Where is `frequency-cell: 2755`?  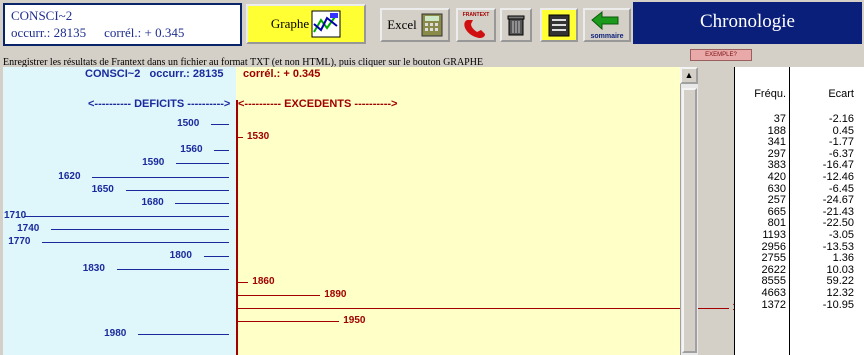 frequency-cell: 2755 is located at coordinates (773, 258).